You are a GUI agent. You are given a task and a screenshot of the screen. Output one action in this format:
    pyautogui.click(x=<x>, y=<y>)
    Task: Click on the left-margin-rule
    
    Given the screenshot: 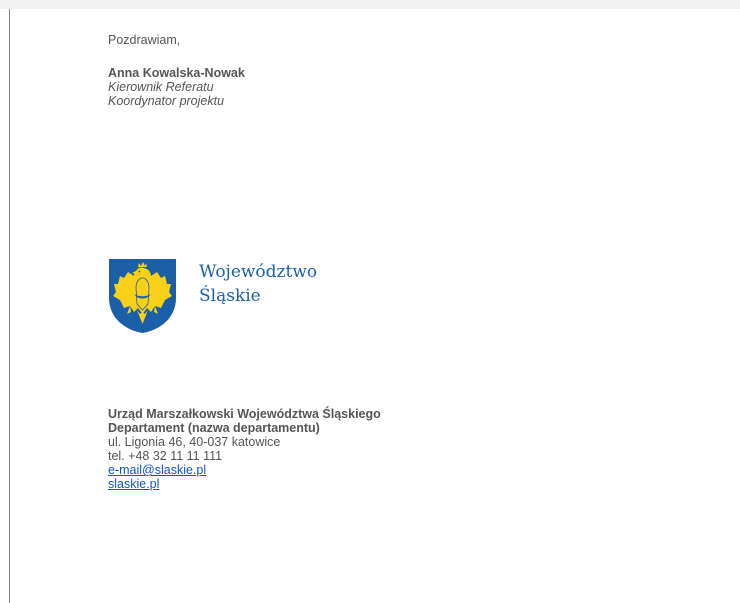 What is the action you would take?
    pyautogui.click(x=9, y=306)
    